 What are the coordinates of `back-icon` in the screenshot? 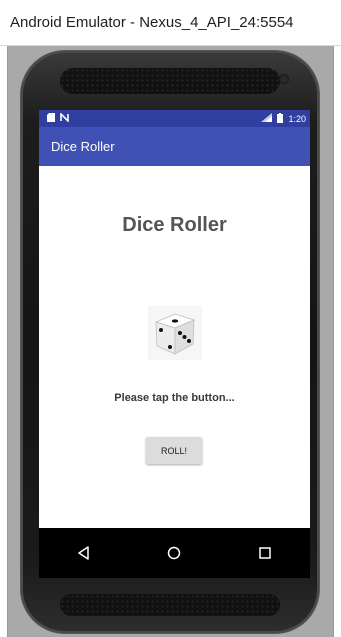 It's located at (84, 553).